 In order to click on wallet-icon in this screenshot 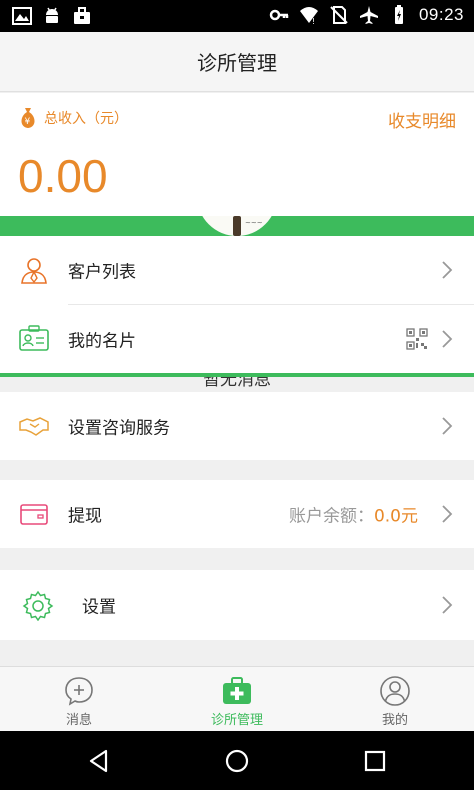, I will do `click(34, 514)`.